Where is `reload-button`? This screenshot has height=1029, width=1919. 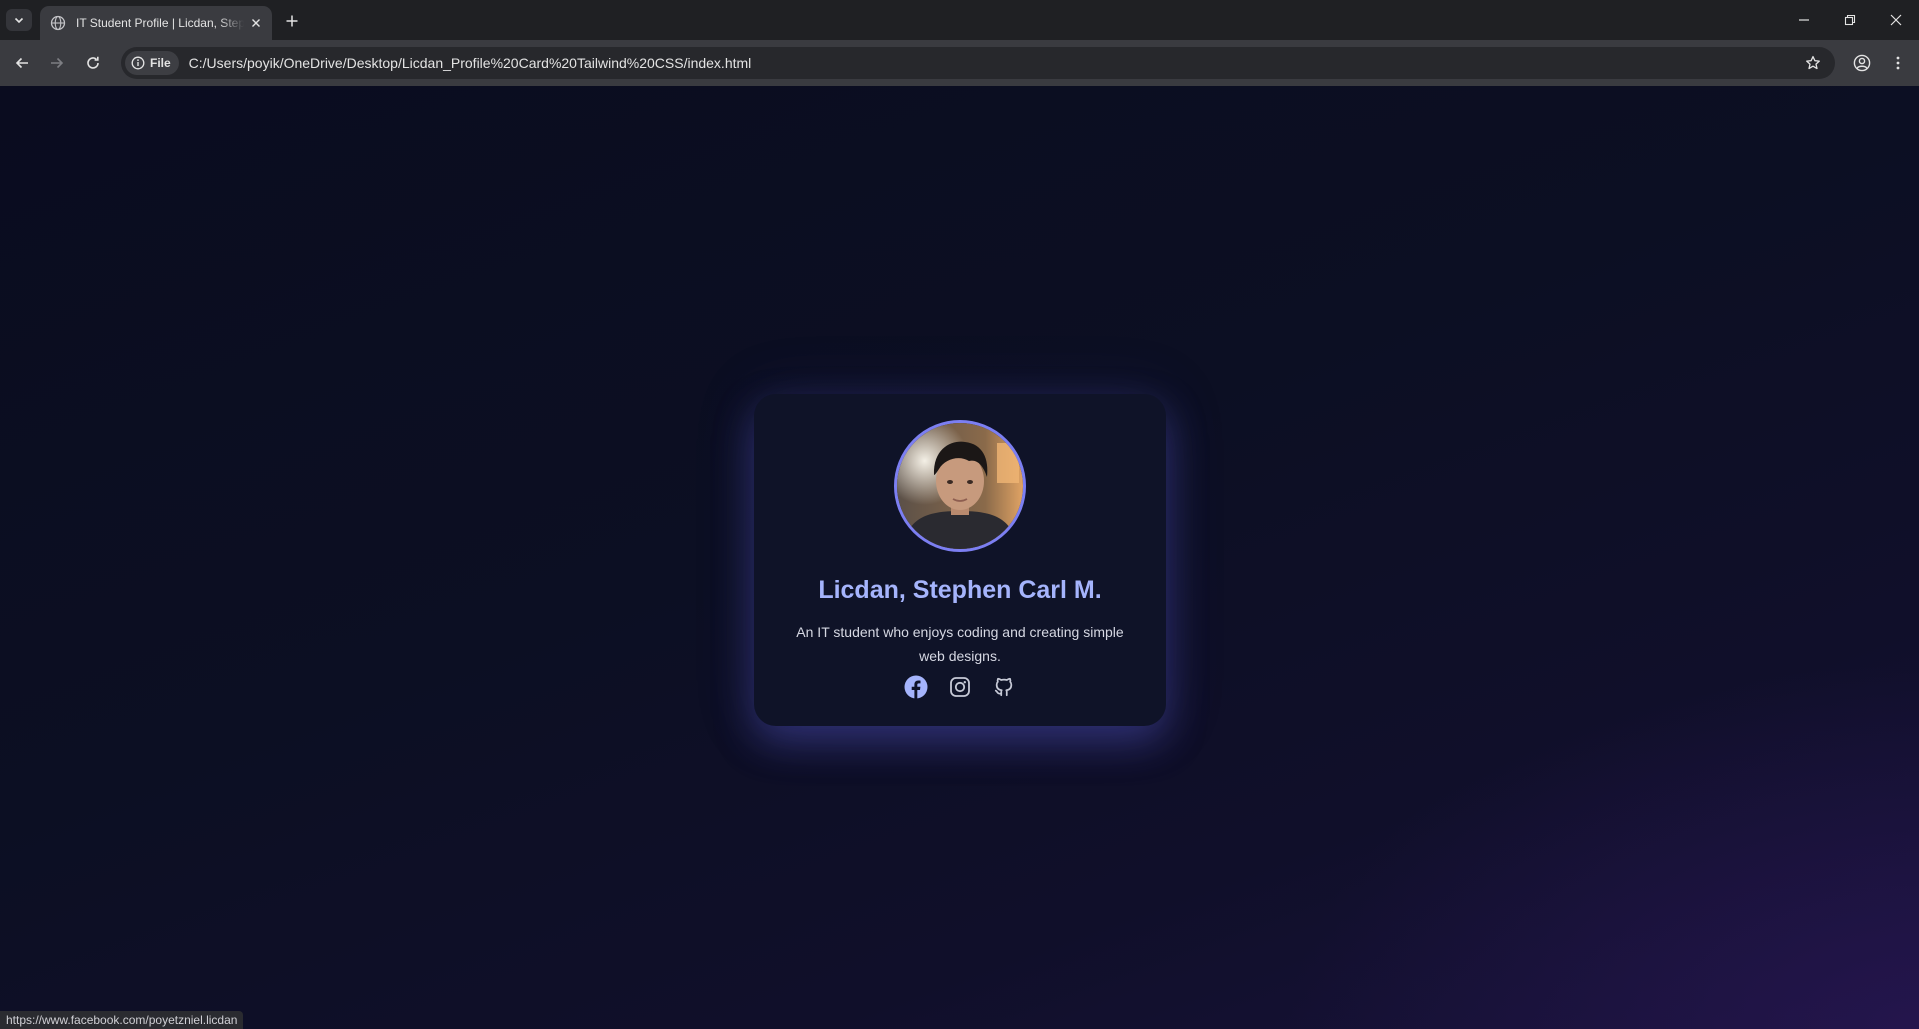 reload-button is located at coordinates (93, 63).